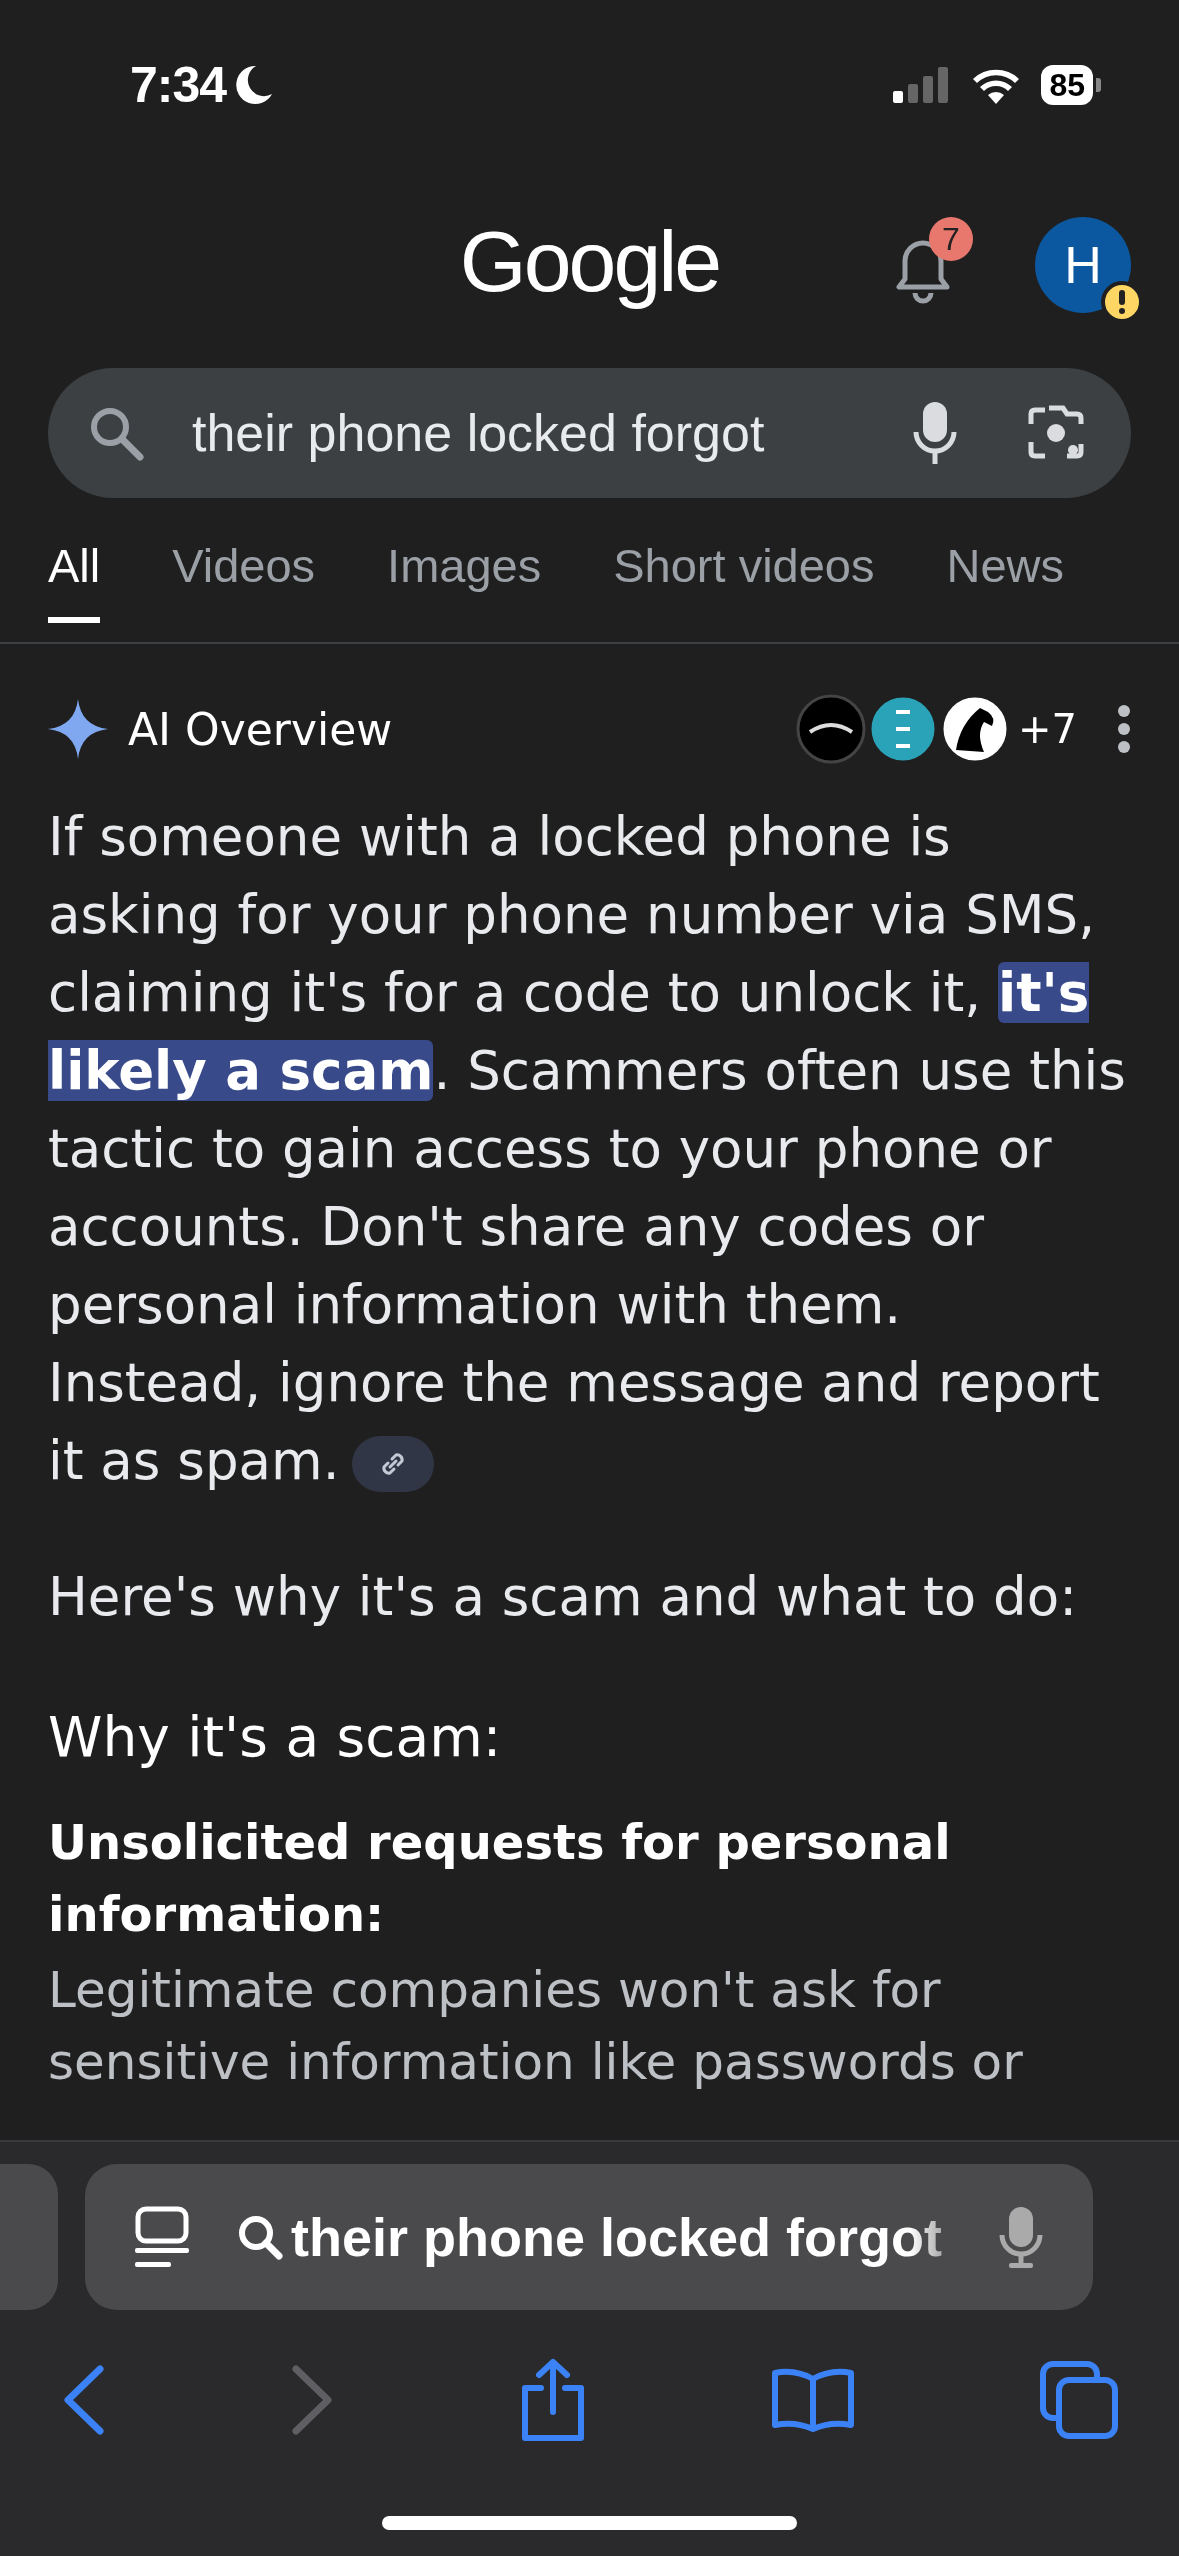  I want to click on address-bar: their phone locked forgot, so click(589, 2237).